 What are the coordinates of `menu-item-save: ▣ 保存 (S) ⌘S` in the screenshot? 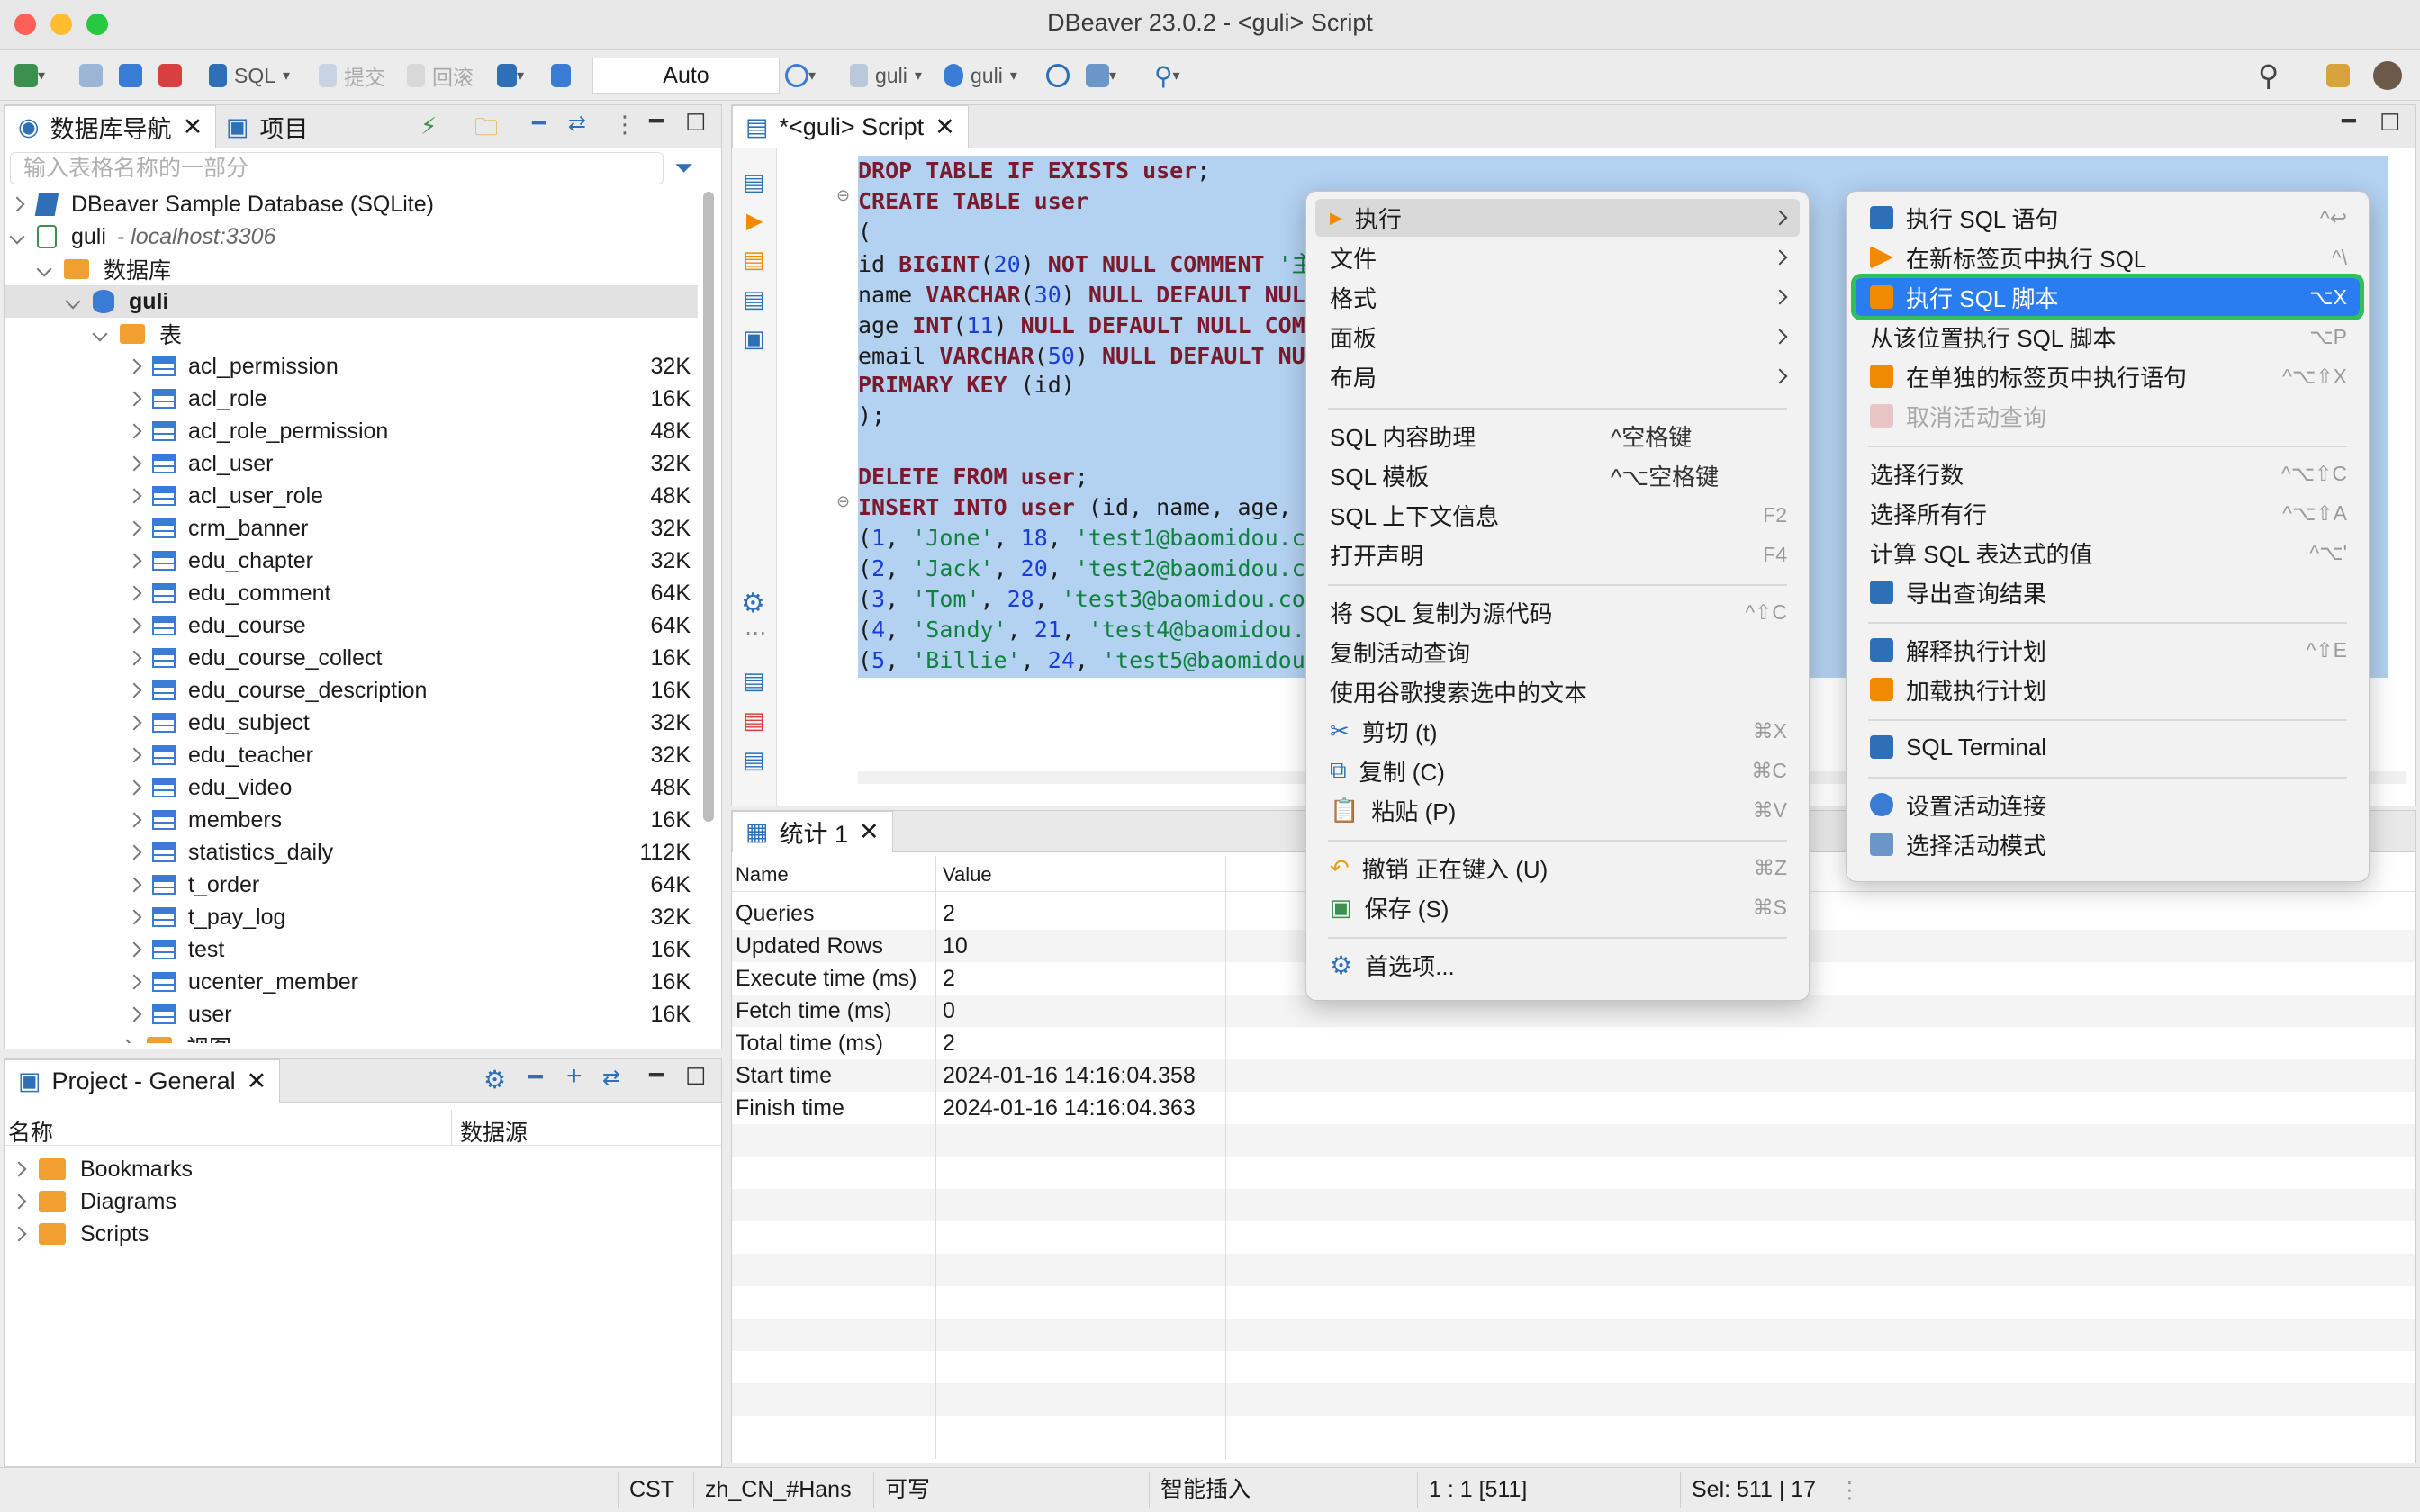 It's located at (1557, 907).